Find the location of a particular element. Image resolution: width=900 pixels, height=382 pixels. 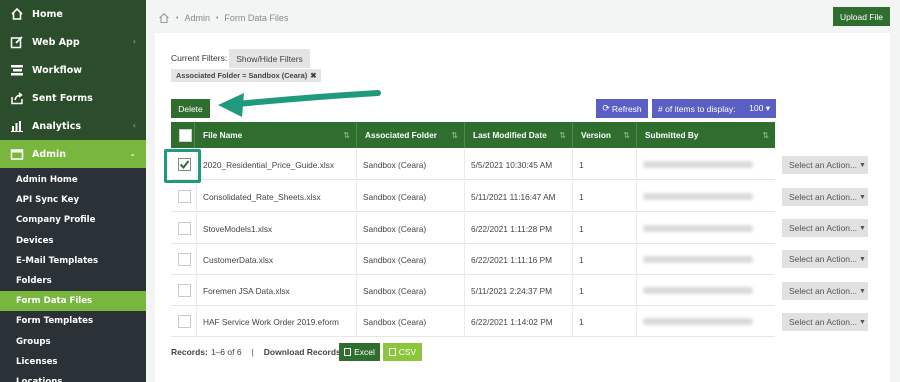

date-cell: 6/22/2021 1:11:16 PM is located at coordinates (519, 259).